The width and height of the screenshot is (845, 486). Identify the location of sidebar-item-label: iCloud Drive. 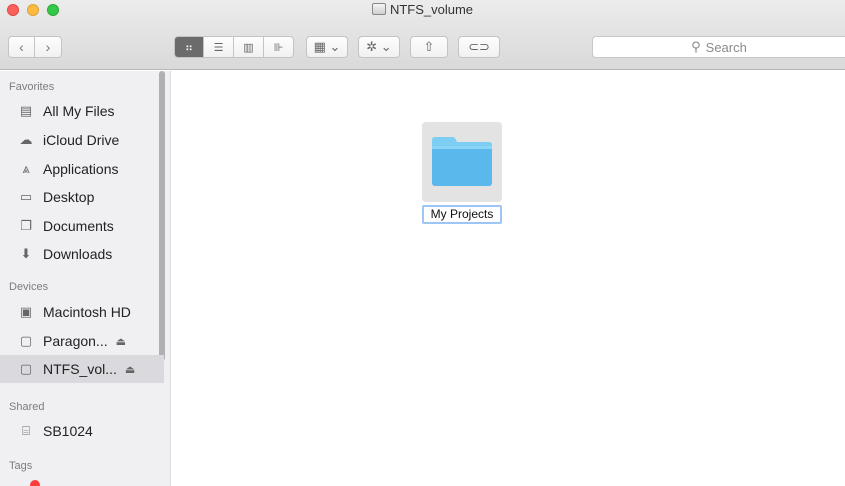
(81, 140).